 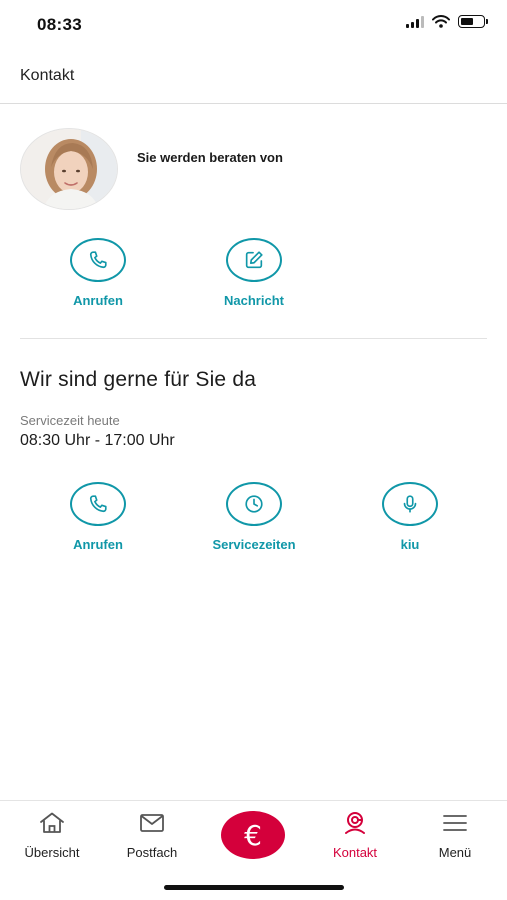 I want to click on page-title: Kontakt, so click(x=47, y=75).